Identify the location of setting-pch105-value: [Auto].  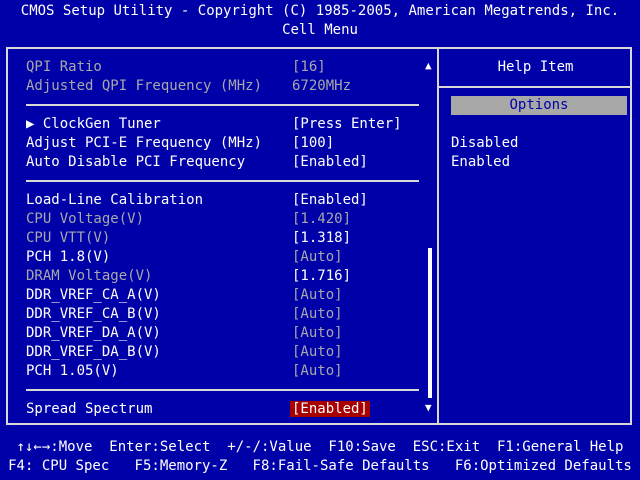
(317, 371).